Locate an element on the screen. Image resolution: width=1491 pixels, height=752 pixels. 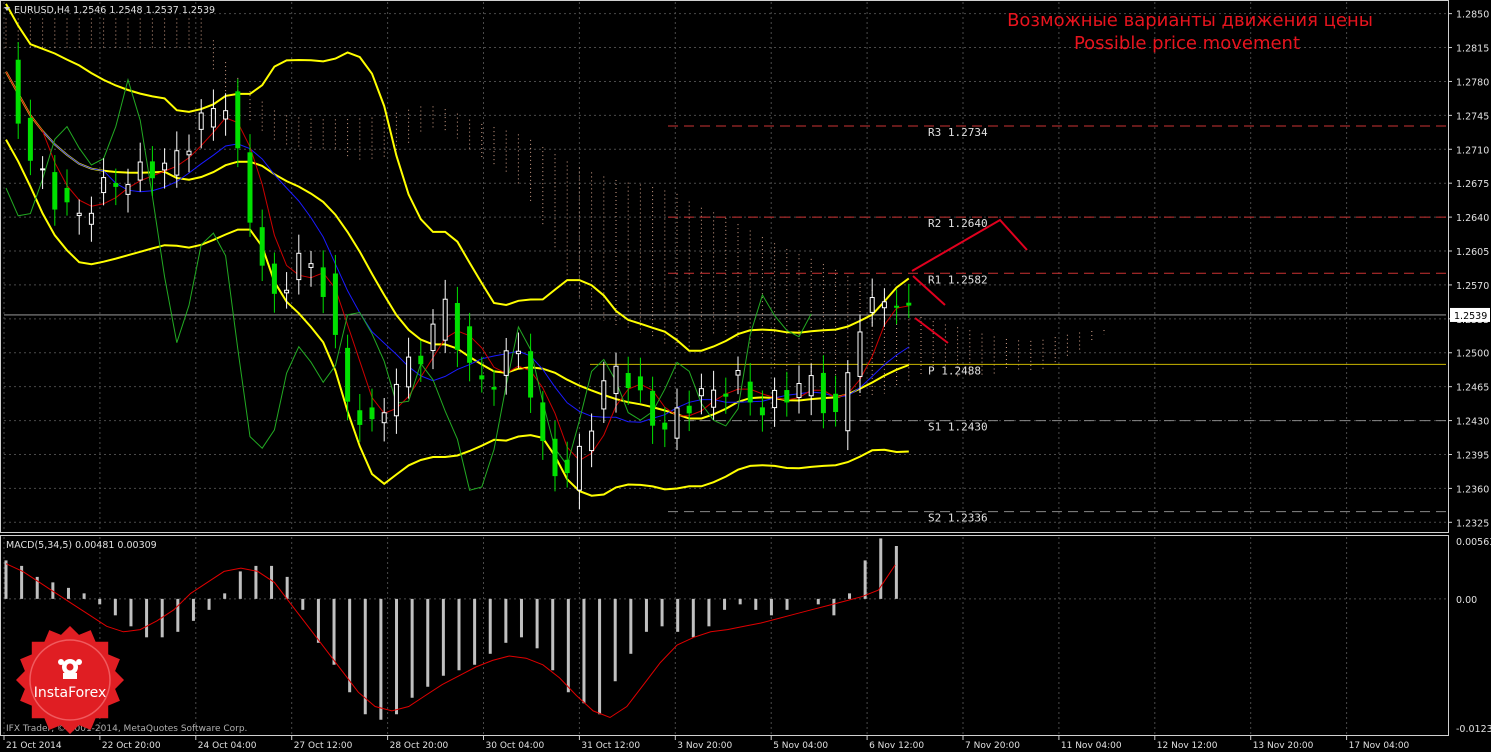
pivot-label-s1: S1 1.2430 is located at coordinates (958, 427).